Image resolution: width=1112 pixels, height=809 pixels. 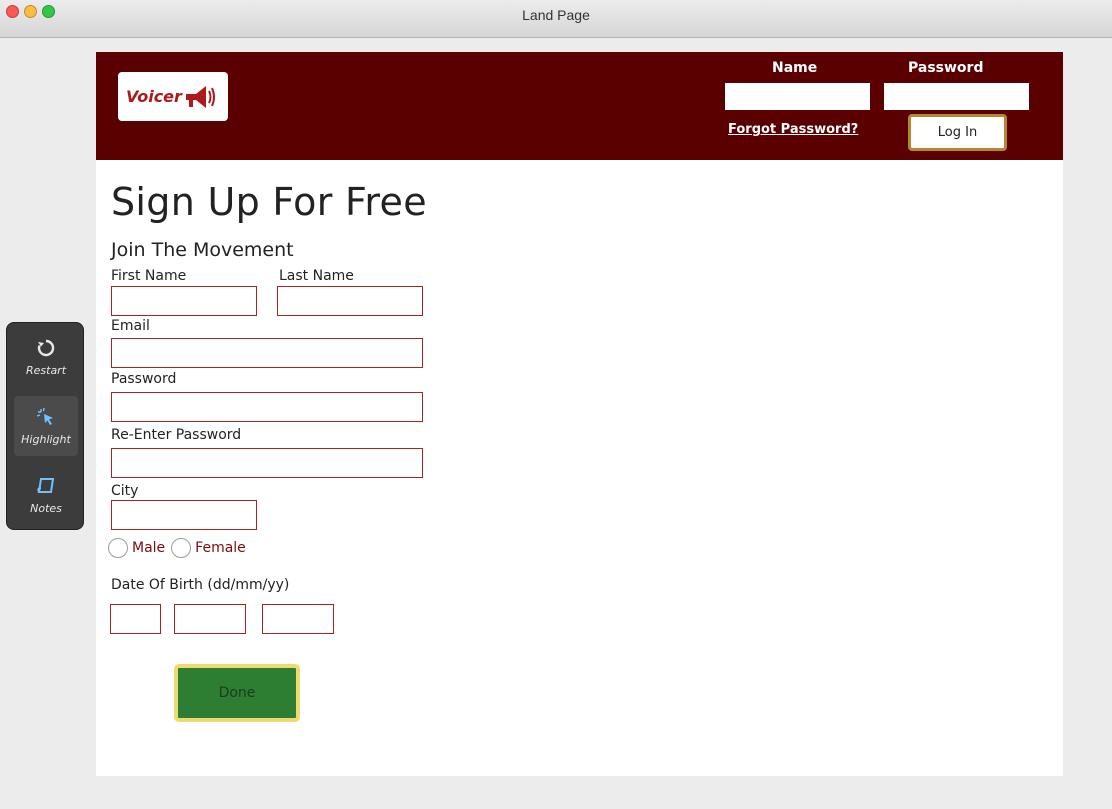 What do you see at coordinates (46, 485) in the screenshot?
I see `note-icon` at bounding box center [46, 485].